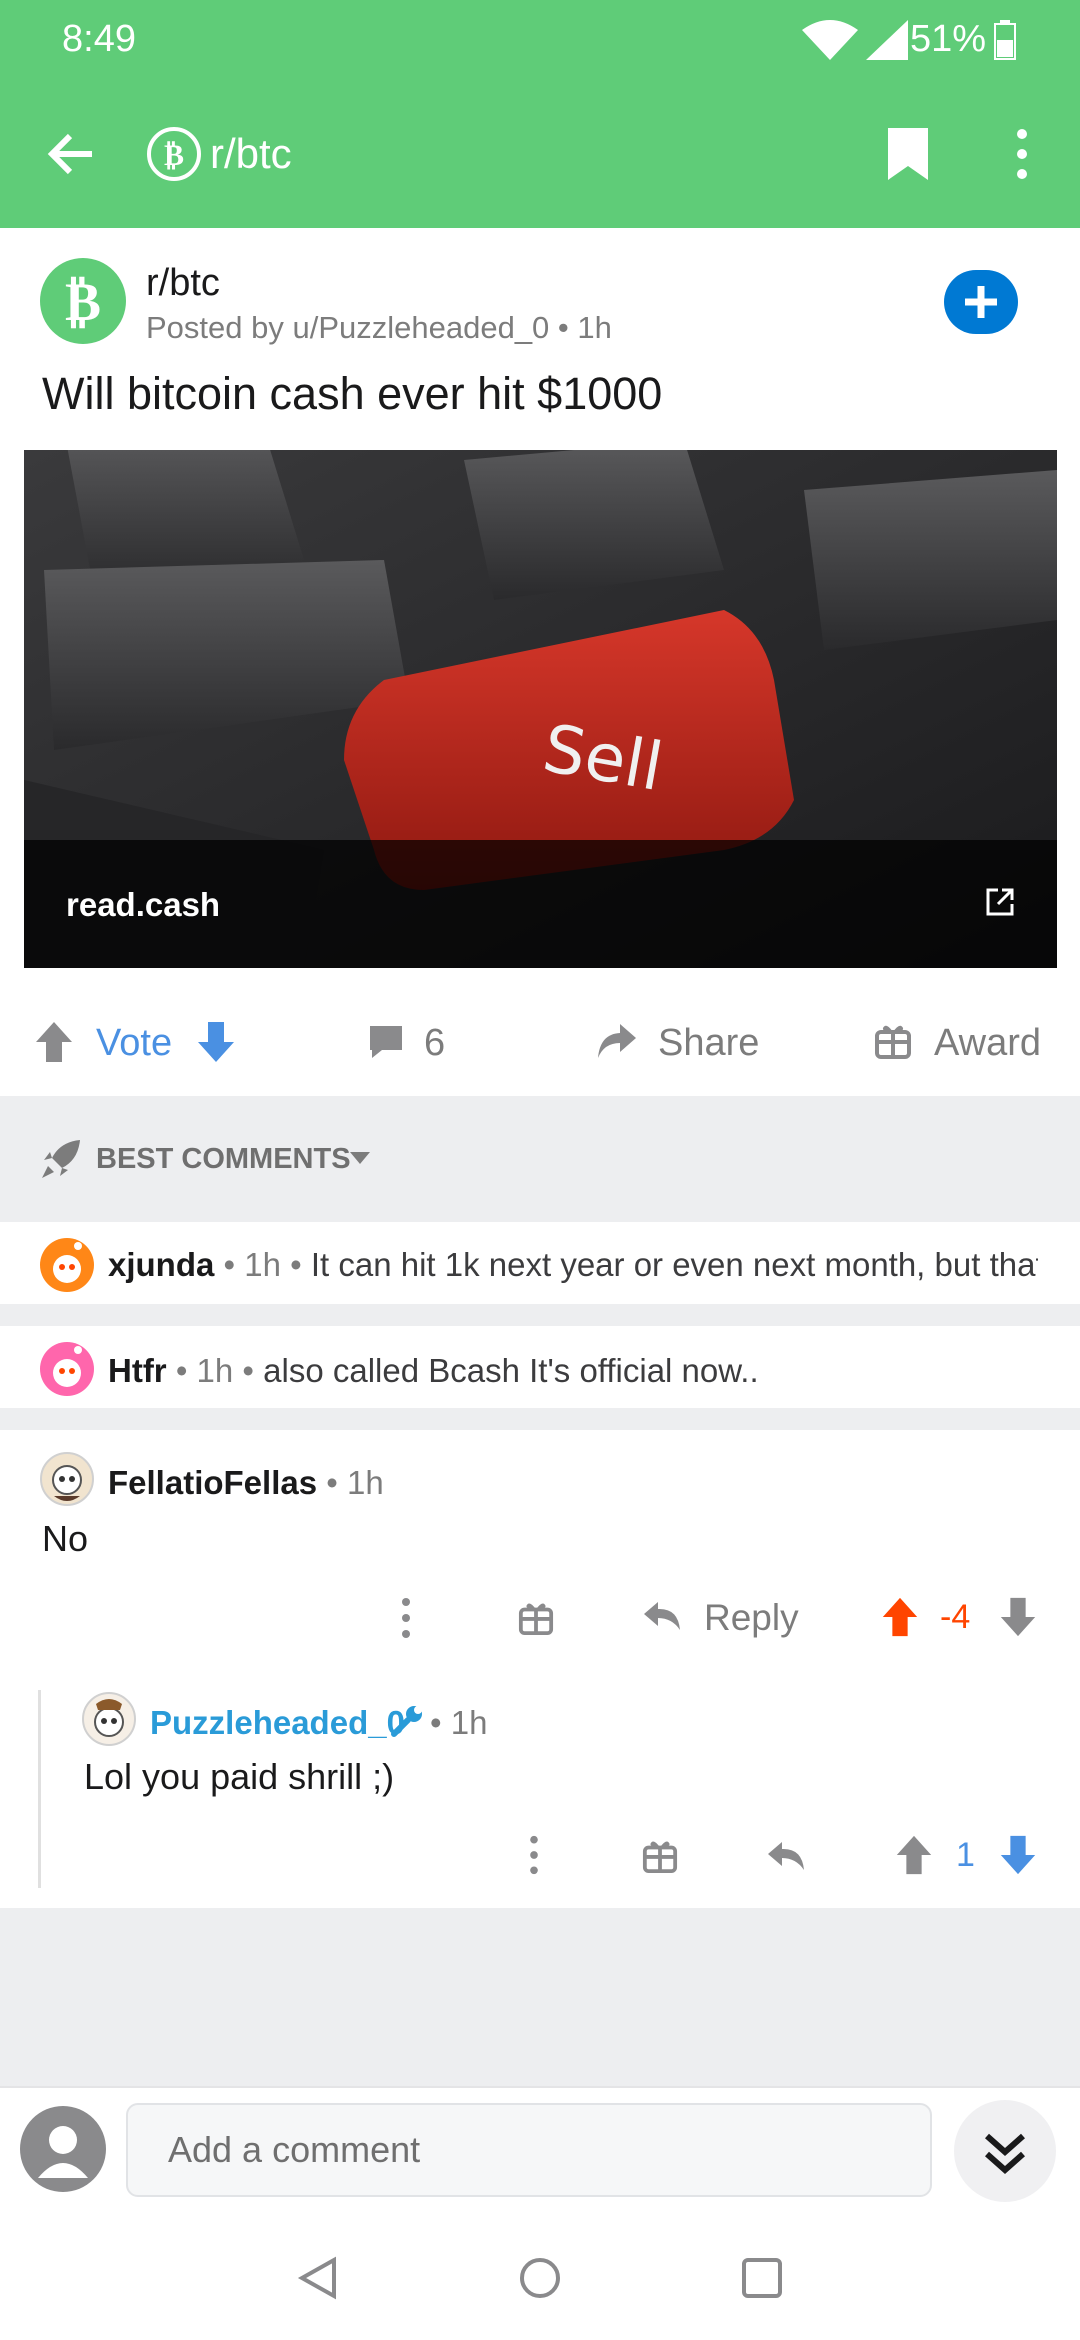  What do you see at coordinates (762, 2278) in the screenshot?
I see `nav-recents-icon` at bounding box center [762, 2278].